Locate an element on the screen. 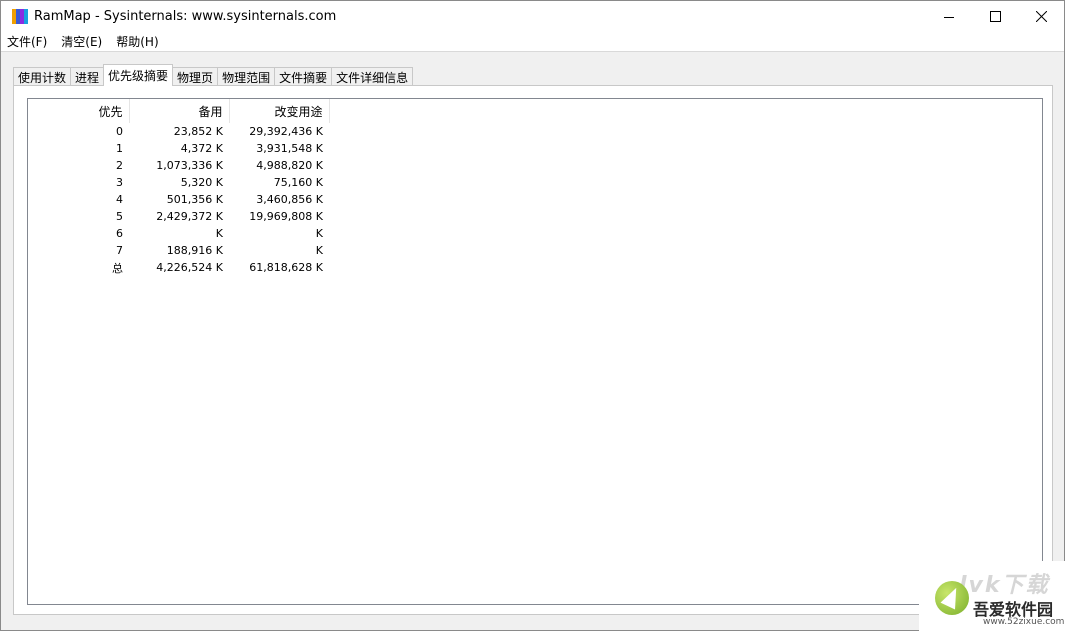 Image resolution: width=1065 pixels, height=631 pixels. tab-priority-summary: 优先级摘要 is located at coordinates (138, 75).